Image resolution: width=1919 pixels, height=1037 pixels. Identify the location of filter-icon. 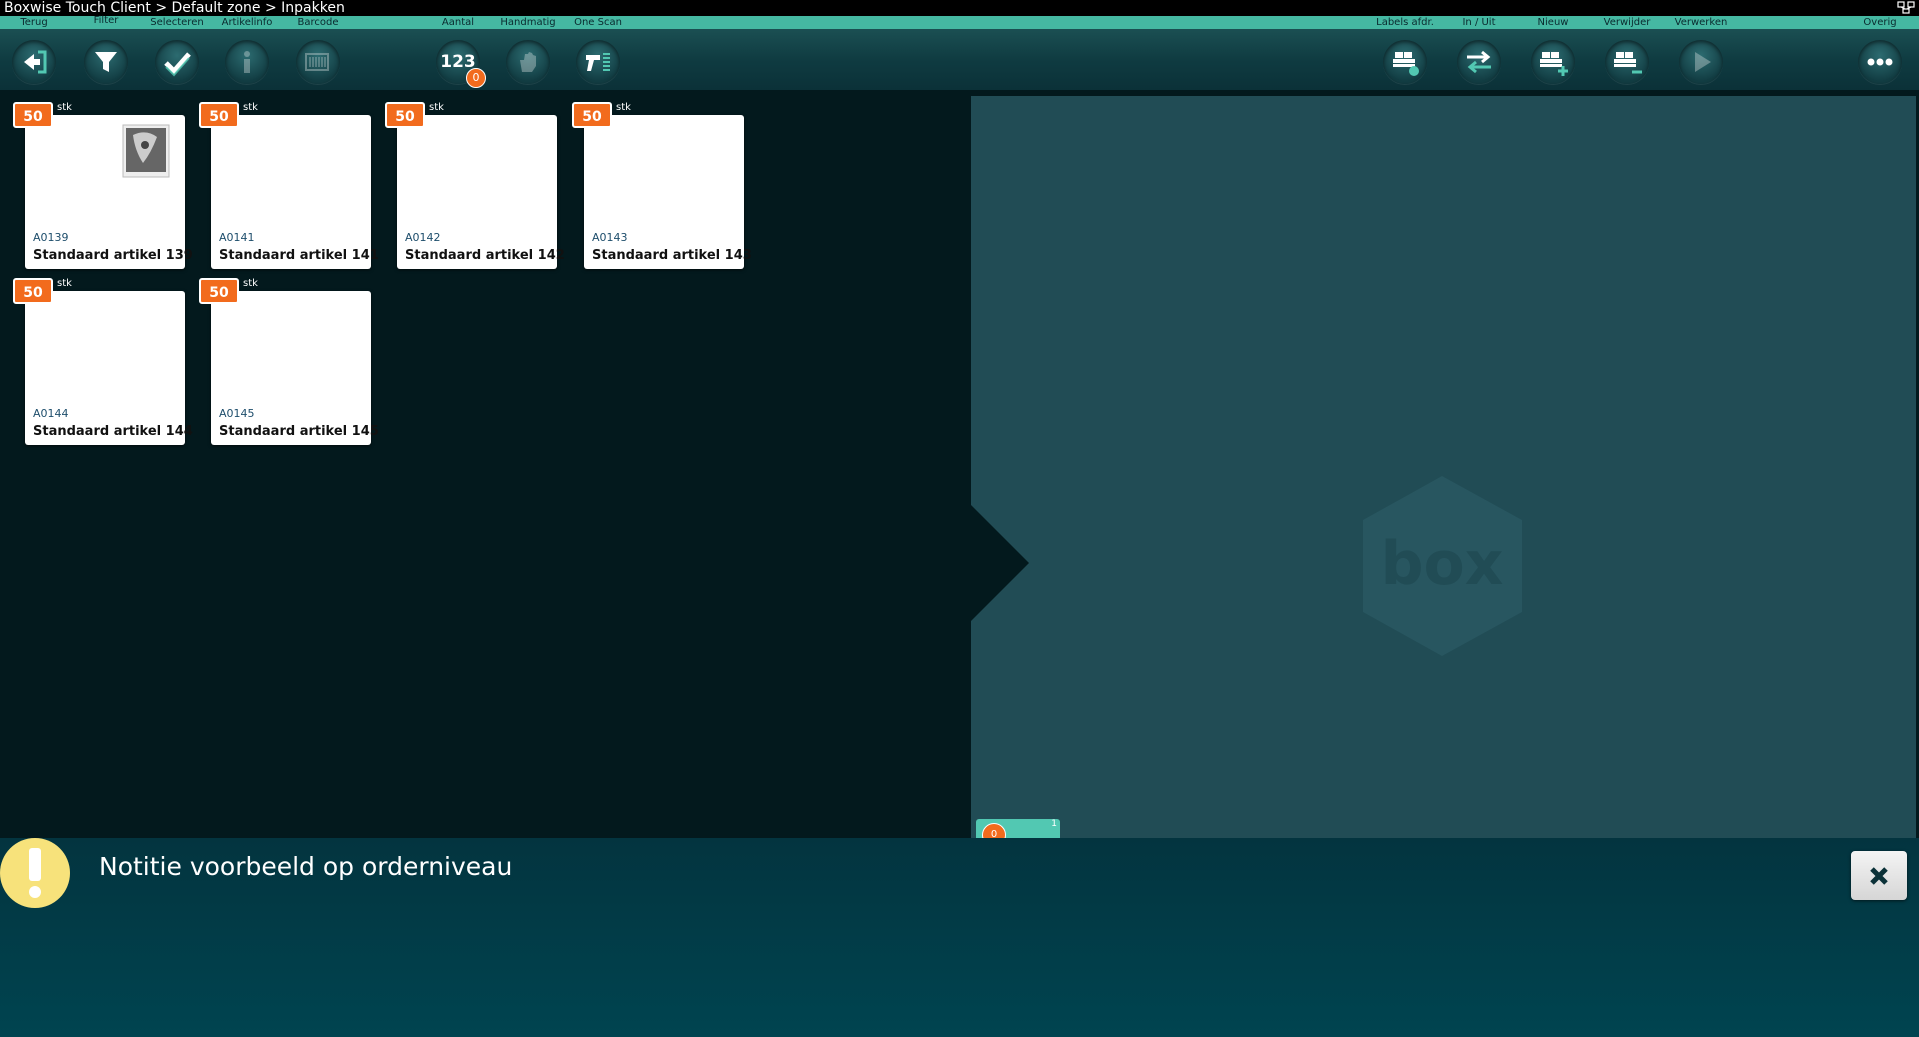
(106, 62).